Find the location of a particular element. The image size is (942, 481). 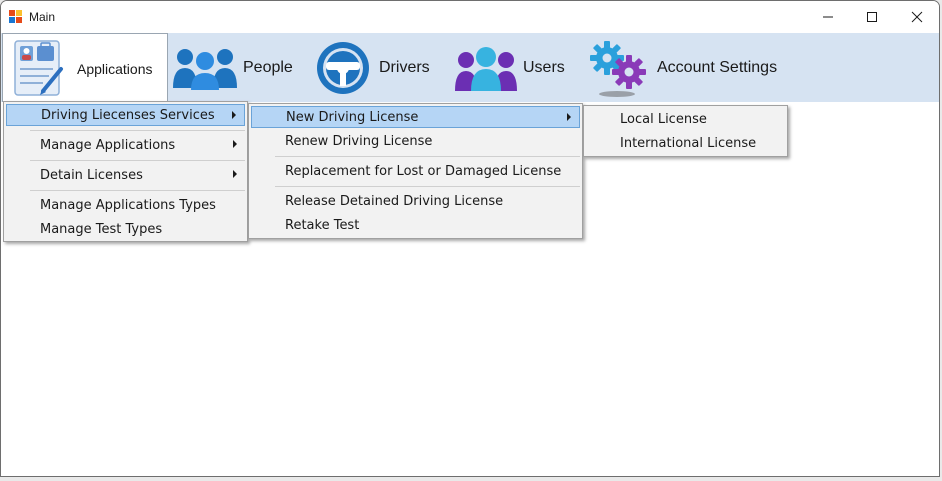

menu-item-driving-licenses-services: Driving Liecenses Services is located at coordinates (125, 115).